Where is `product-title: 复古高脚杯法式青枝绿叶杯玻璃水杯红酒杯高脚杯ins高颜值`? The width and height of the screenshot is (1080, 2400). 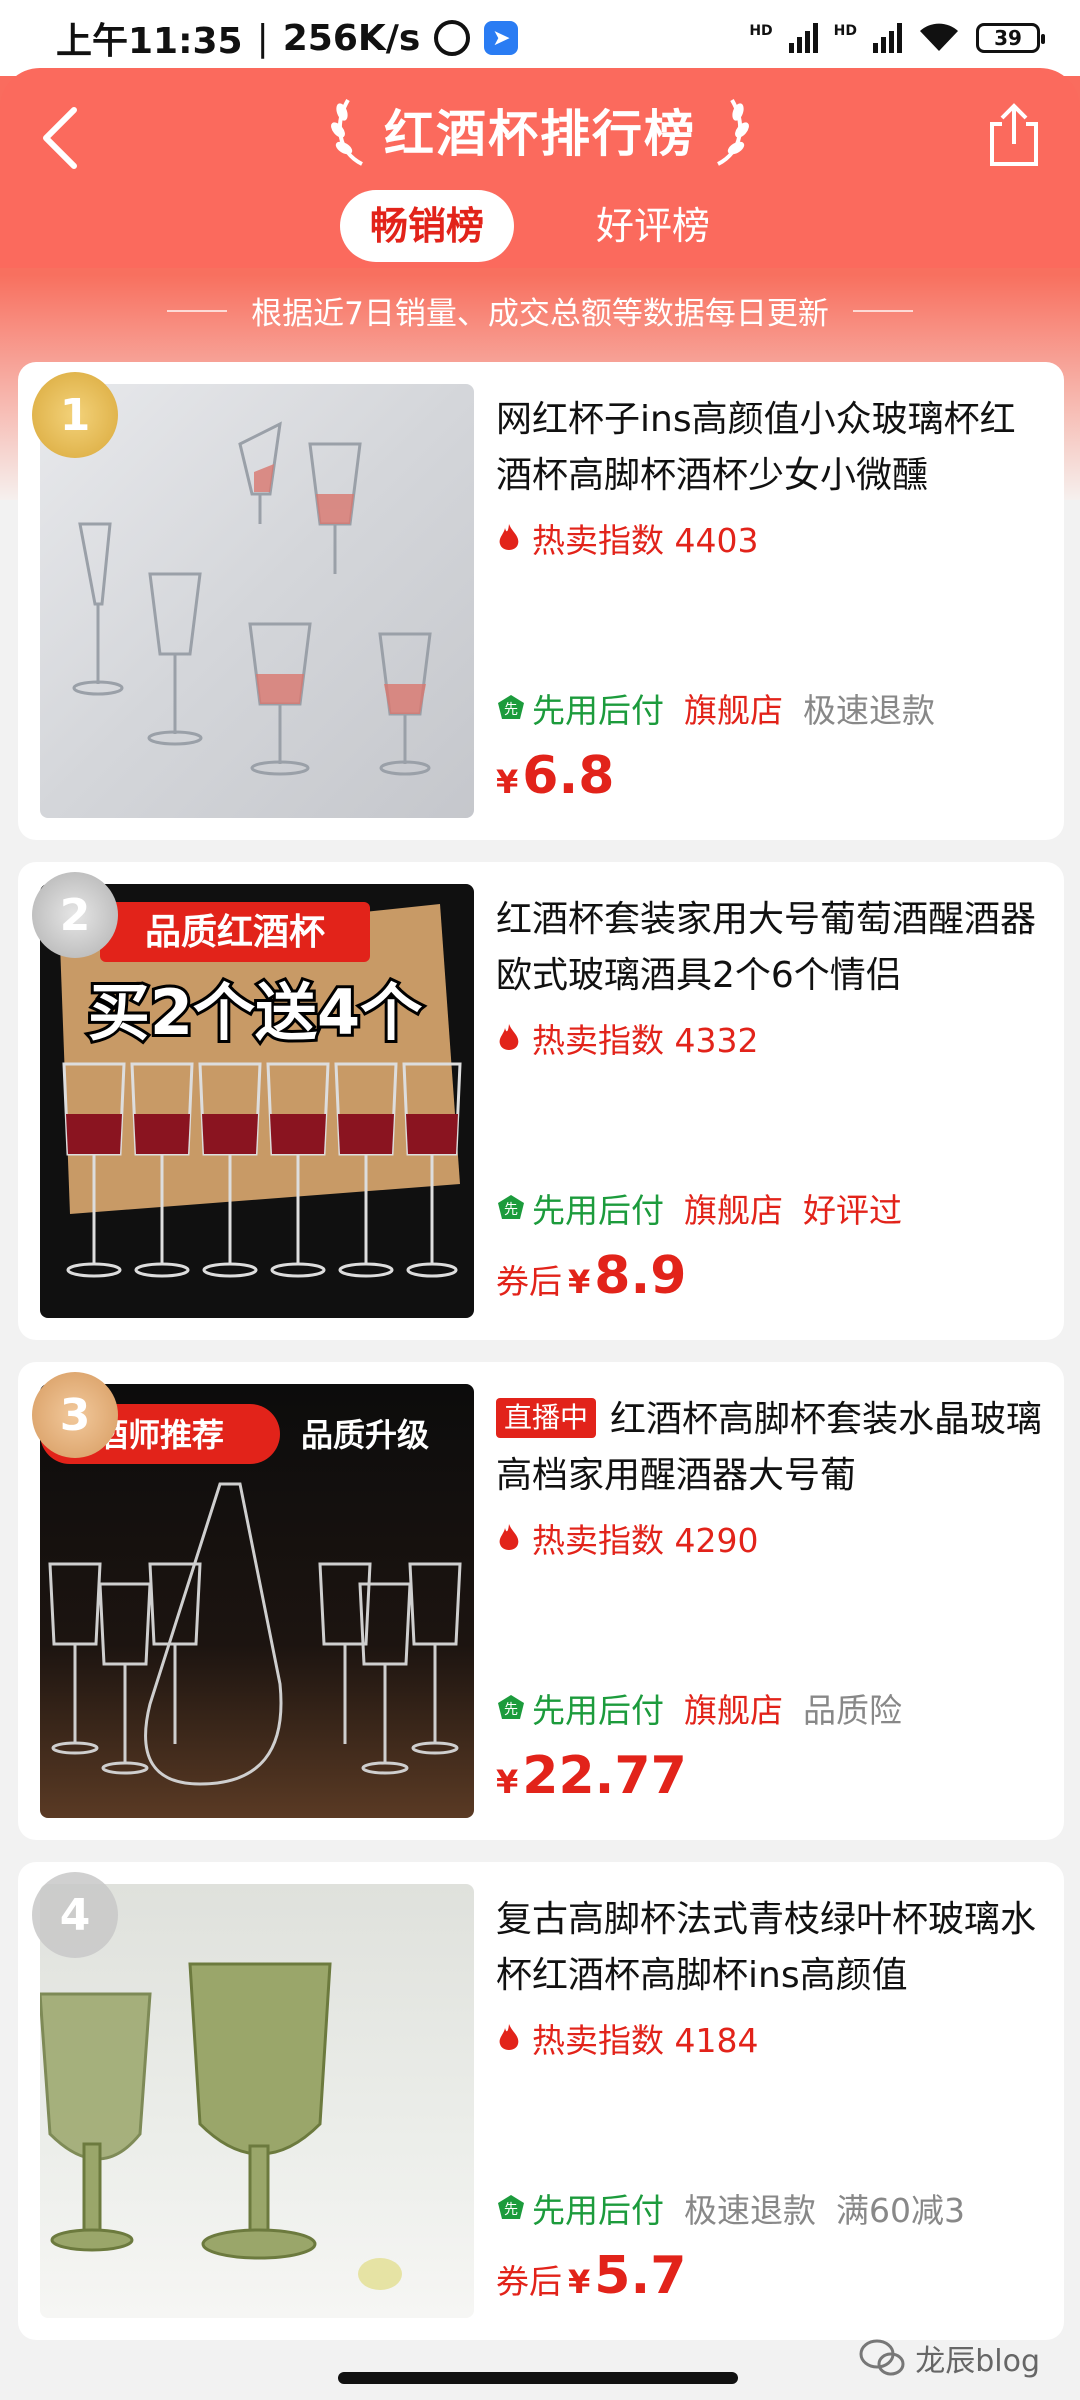
product-title: 复古高脚杯法式青枝绿叶杯玻璃水杯红酒杯高脚杯ins高颜值 is located at coordinates (771, 1948).